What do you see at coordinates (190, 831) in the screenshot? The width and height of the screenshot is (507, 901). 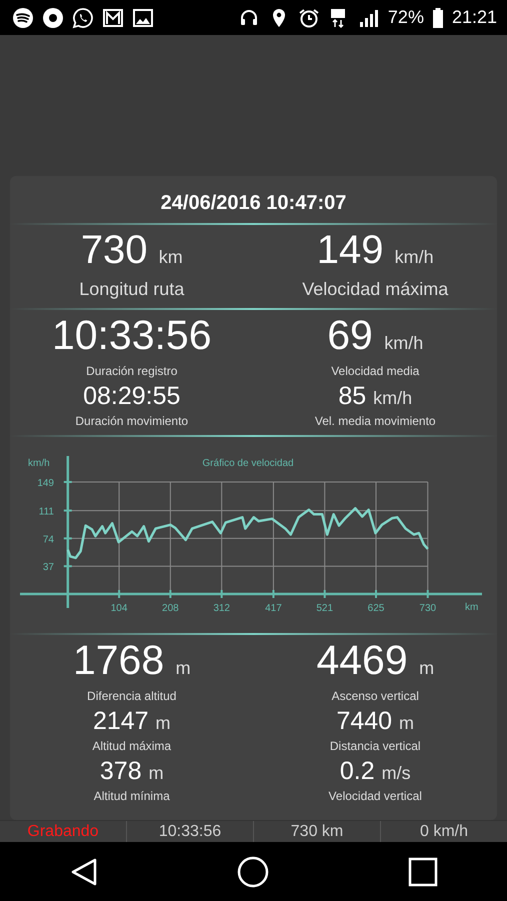 I see `status-text: 10:33:56` at bounding box center [190, 831].